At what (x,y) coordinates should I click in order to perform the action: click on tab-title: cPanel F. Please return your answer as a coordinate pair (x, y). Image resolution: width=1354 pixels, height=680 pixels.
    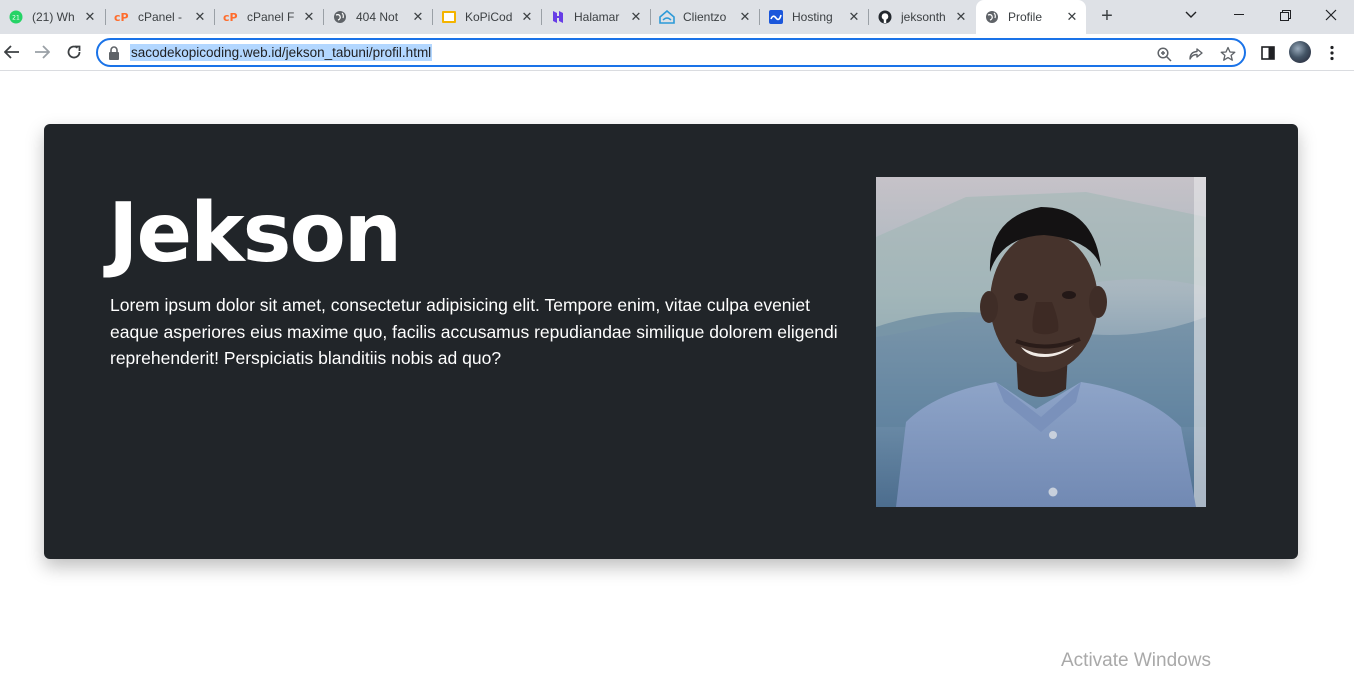
    Looking at the image, I should click on (271, 17).